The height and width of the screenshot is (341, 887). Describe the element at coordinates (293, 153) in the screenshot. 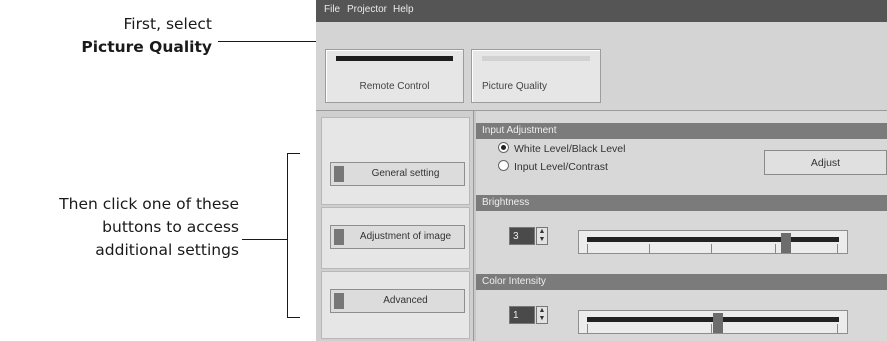

I see `bracket-top-tick` at that location.